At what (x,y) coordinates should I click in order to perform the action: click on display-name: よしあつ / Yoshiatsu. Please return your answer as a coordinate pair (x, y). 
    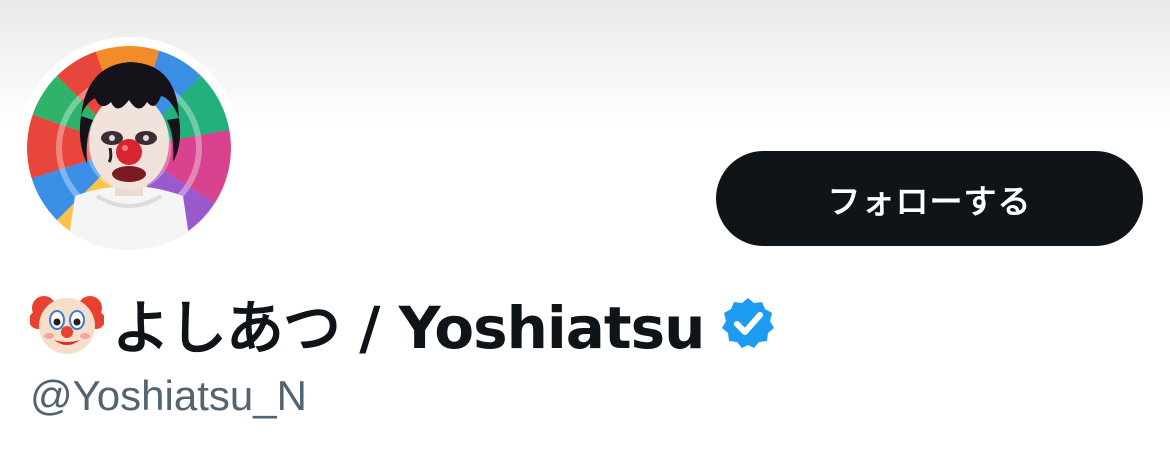
    Looking at the image, I should click on (408, 328).